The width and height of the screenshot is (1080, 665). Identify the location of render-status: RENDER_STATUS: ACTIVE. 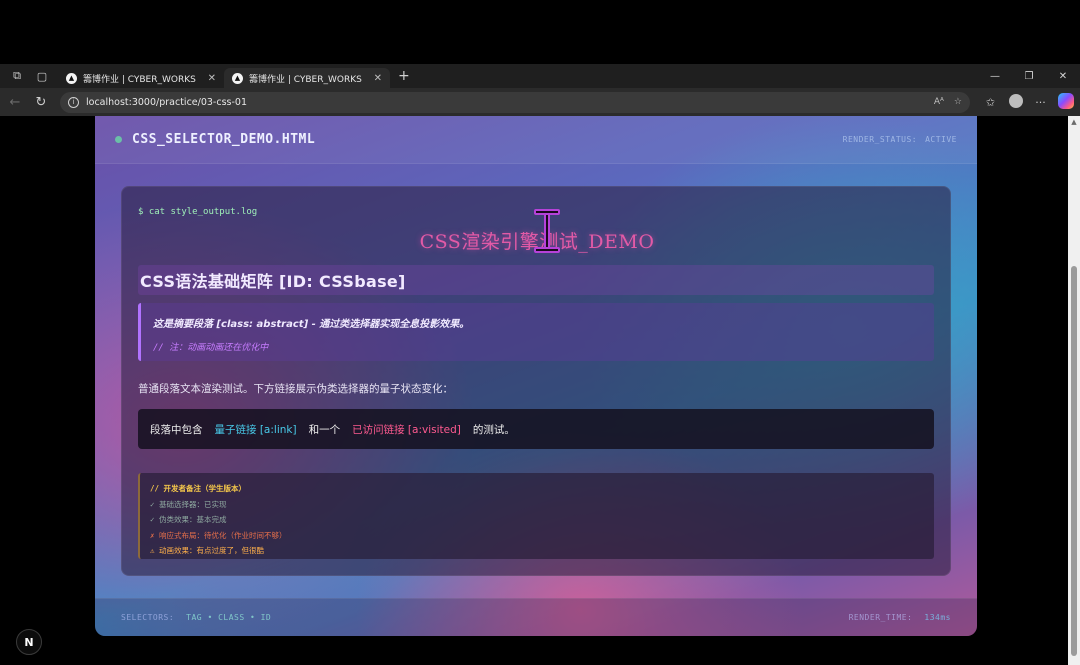
(900, 139).